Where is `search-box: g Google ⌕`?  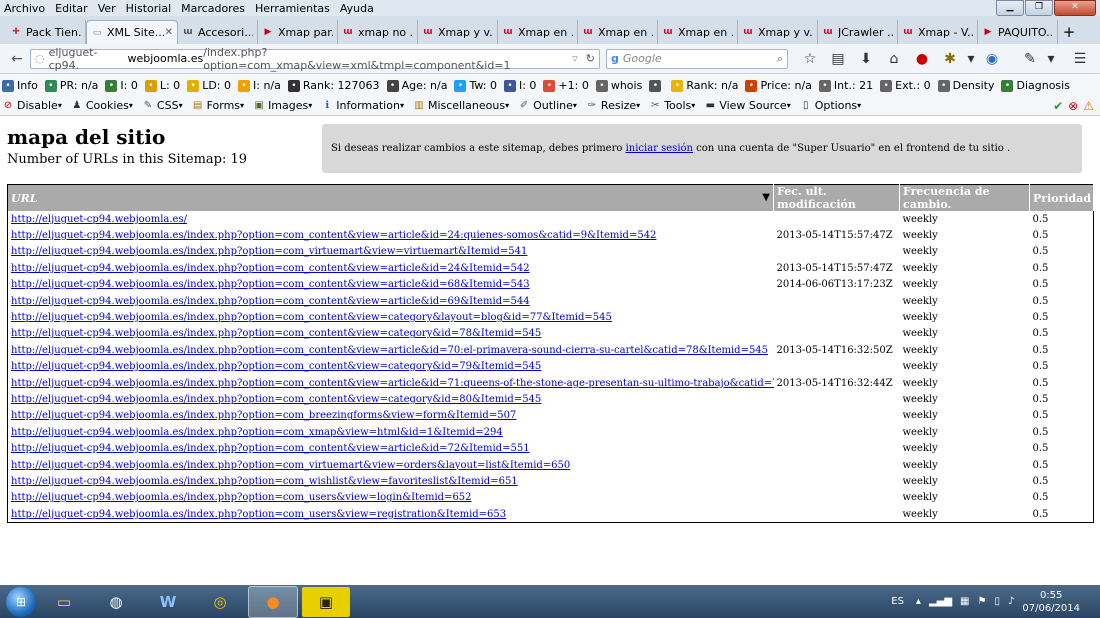
search-box: g Google ⌕ is located at coordinates (697, 58).